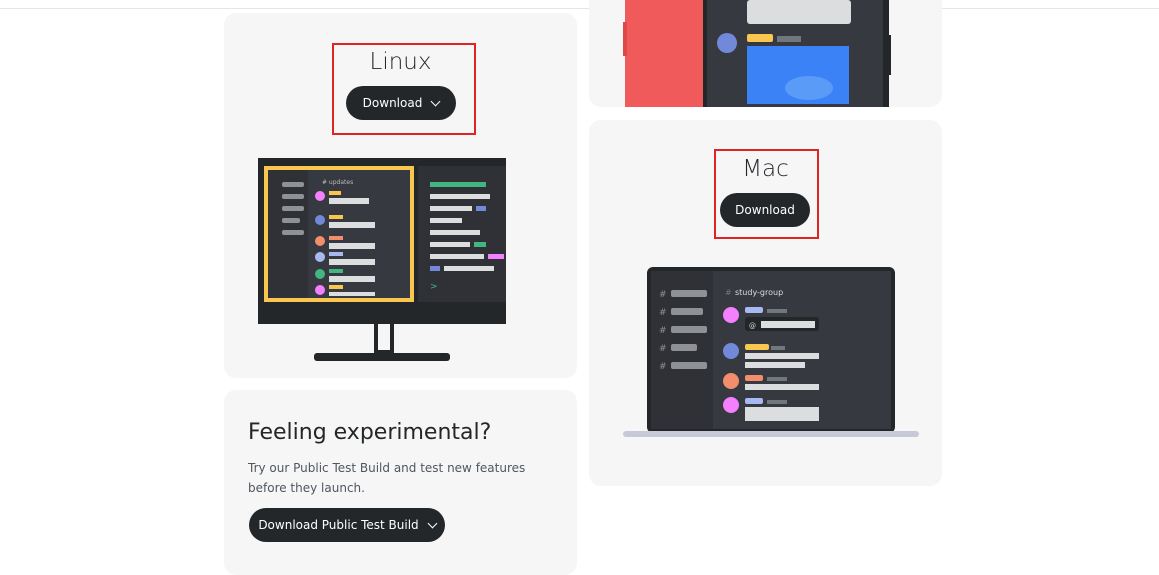  What do you see at coordinates (766, 194) in the screenshot?
I see `mac-highlight-box` at bounding box center [766, 194].